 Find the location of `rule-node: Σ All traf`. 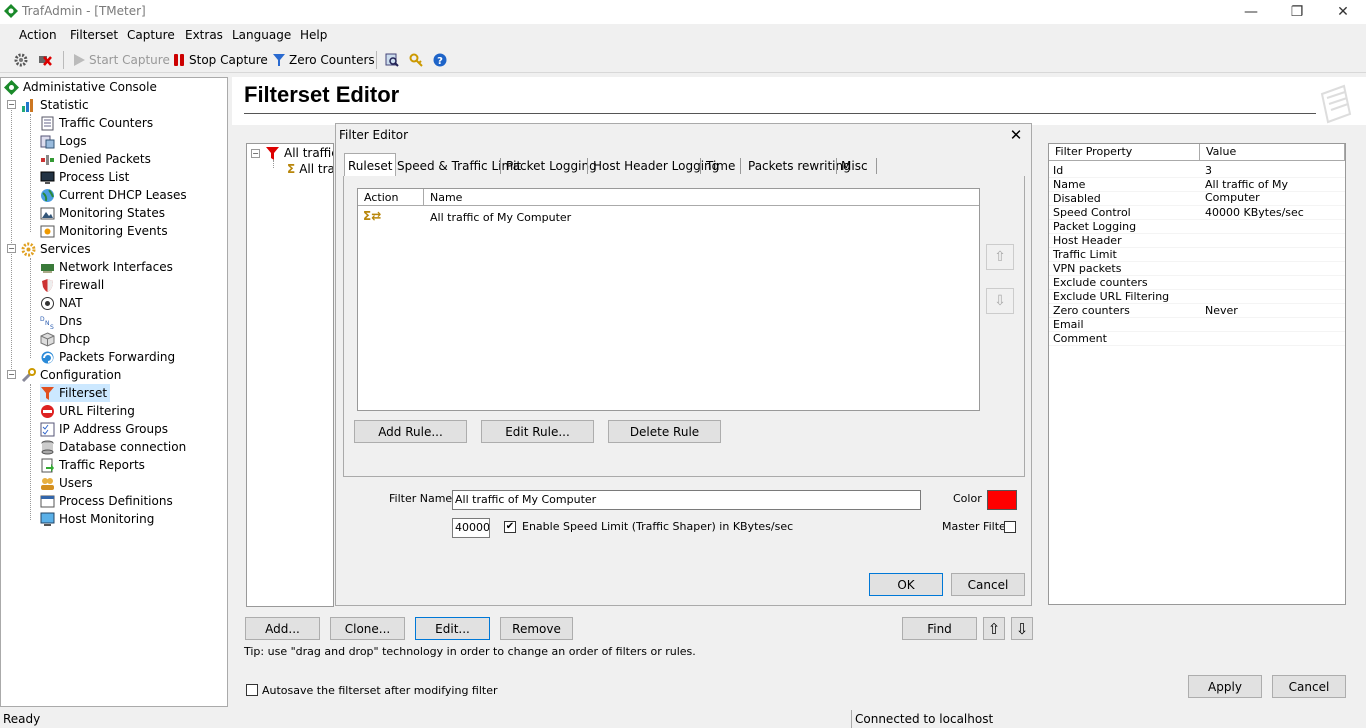

rule-node: Σ All traf is located at coordinates (310, 169).